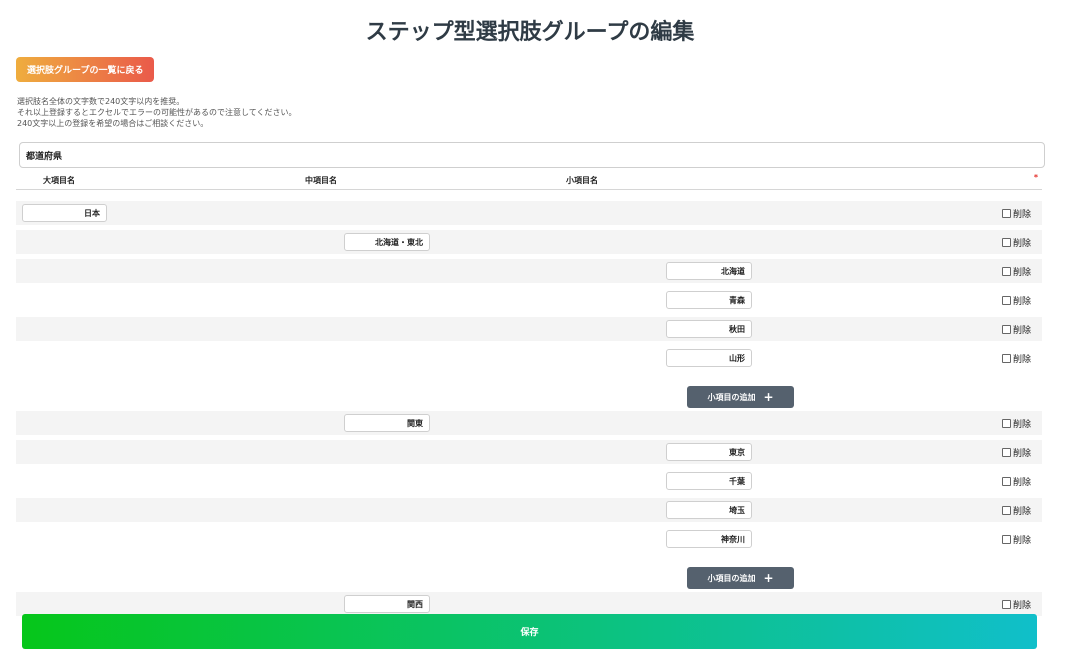 The height and width of the screenshot is (652, 1071). Describe the element at coordinates (582, 180) in the screenshot. I see `column-small-label: 小項目名` at that location.